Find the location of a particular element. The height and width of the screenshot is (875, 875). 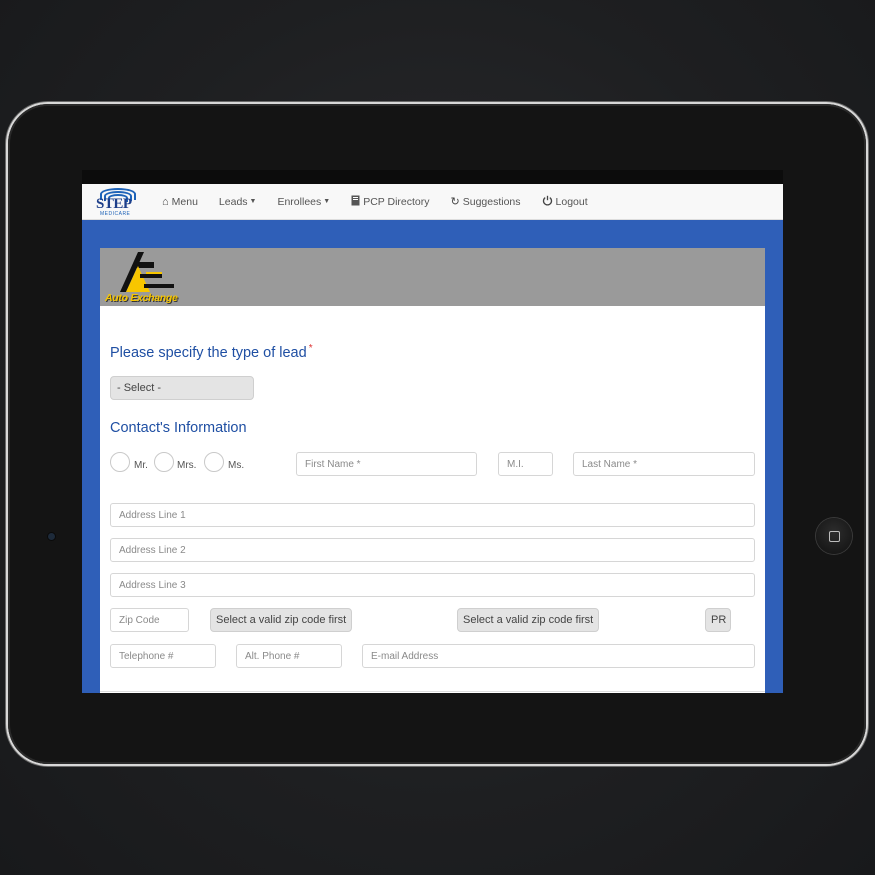

home-square-icon is located at coordinates (834, 536).